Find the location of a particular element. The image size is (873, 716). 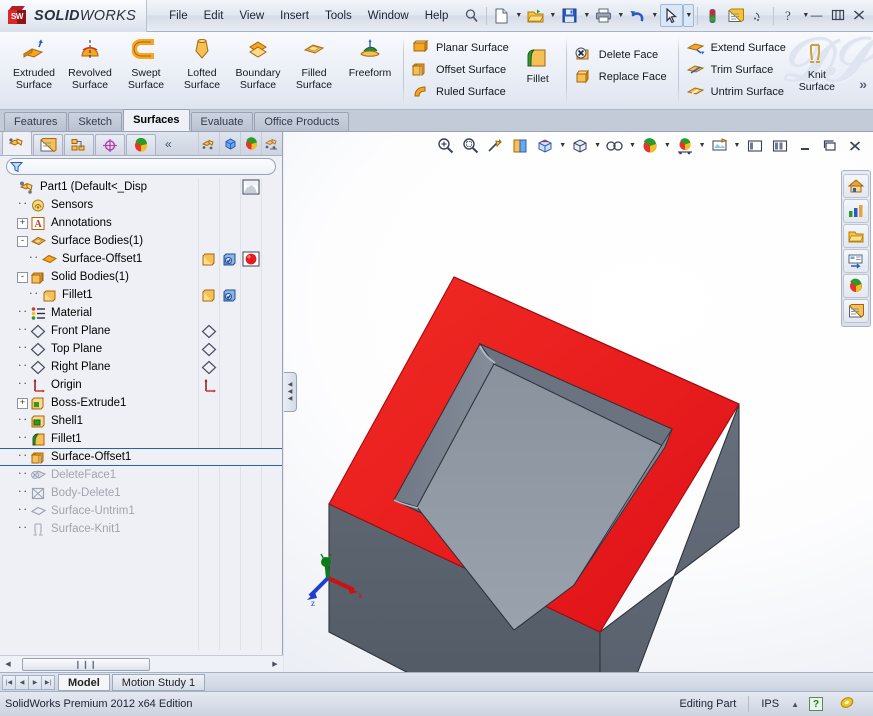

planar-surface-button: Planar Surface is located at coordinates (462, 48).